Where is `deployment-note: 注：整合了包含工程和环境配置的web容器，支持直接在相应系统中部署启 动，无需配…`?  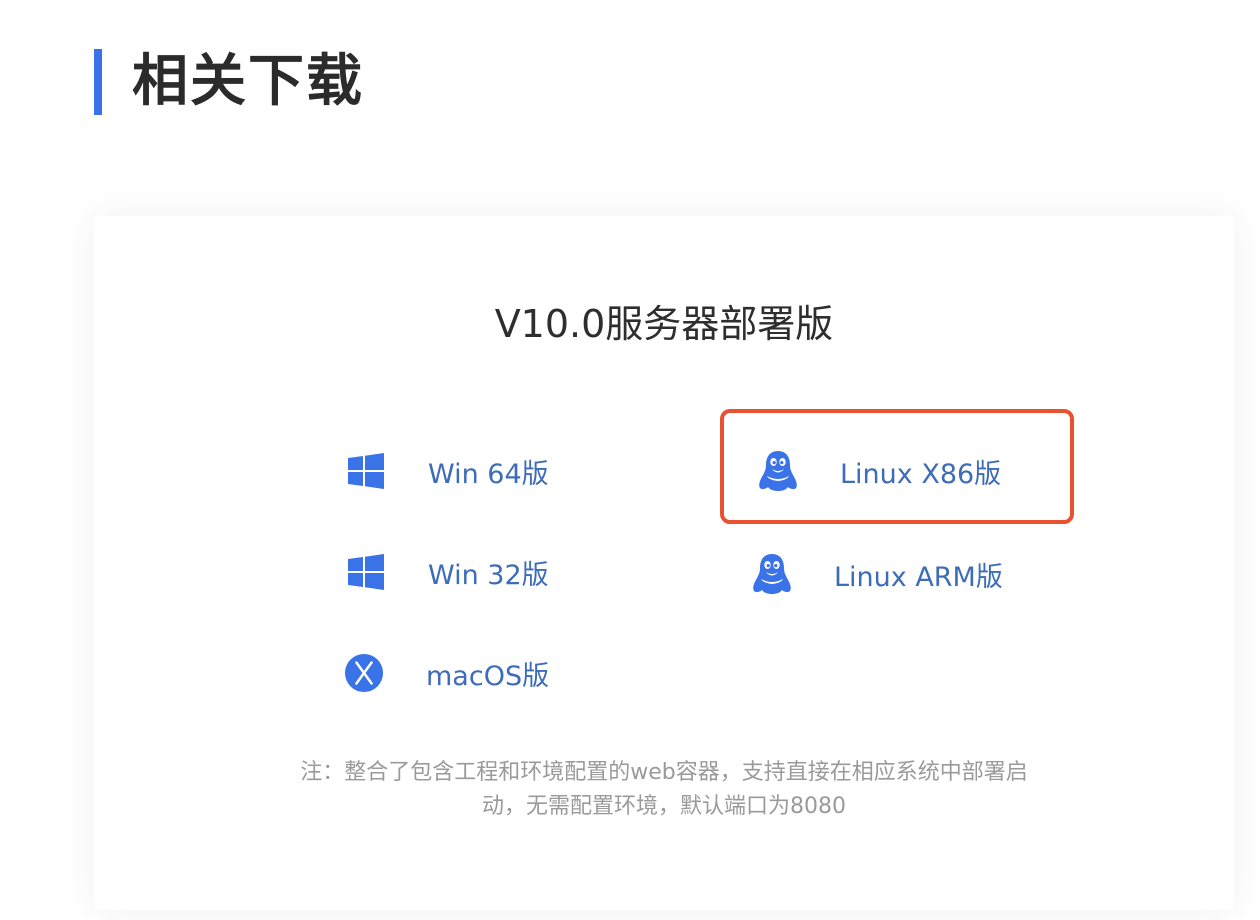 deployment-note: 注：整合了包含工程和环境配置的web容器，支持直接在相应系统中部署启 动，无需配… is located at coordinates (664, 790).